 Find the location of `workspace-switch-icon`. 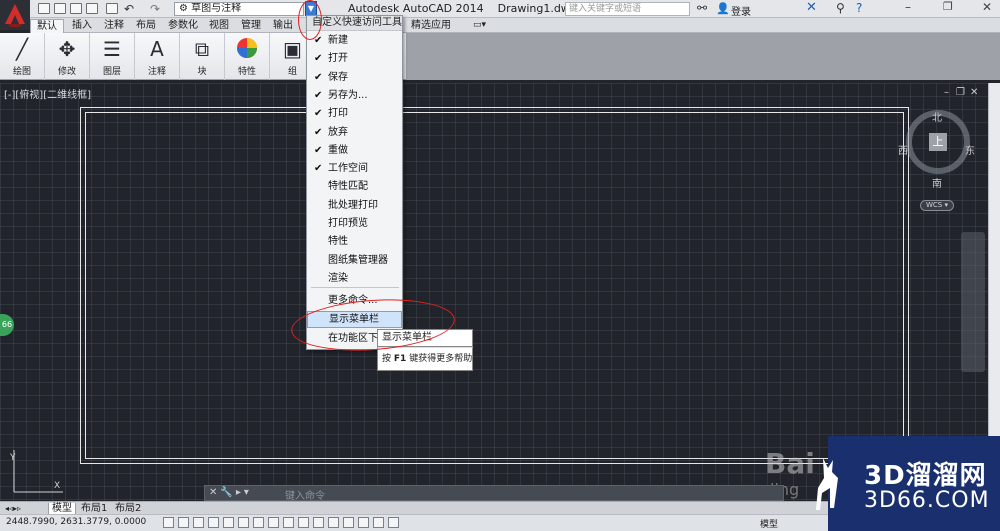

workspace-switch-icon is located at coordinates (393, 522).